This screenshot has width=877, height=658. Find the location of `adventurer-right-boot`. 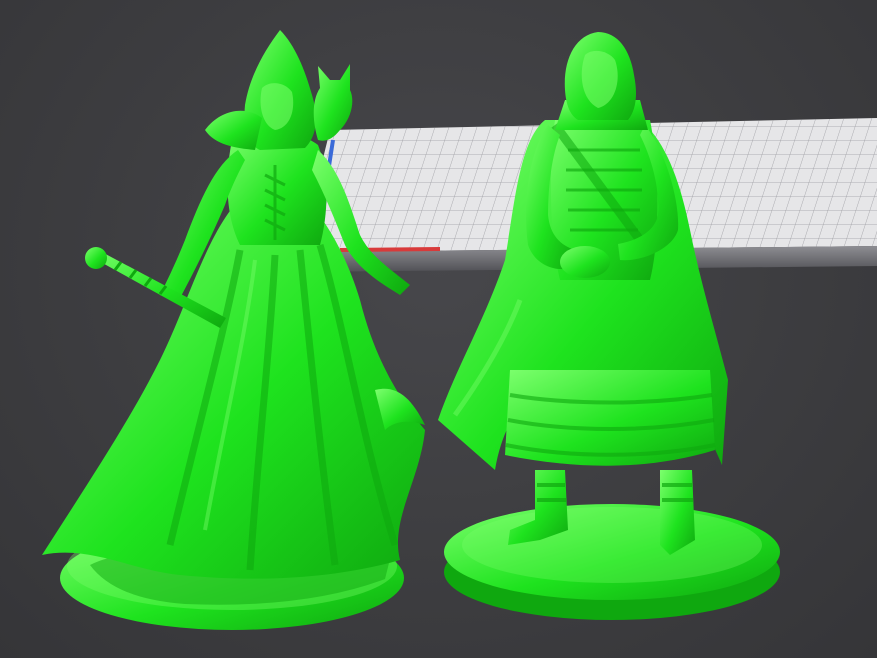

adventurer-right-boot is located at coordinates (677, 512).